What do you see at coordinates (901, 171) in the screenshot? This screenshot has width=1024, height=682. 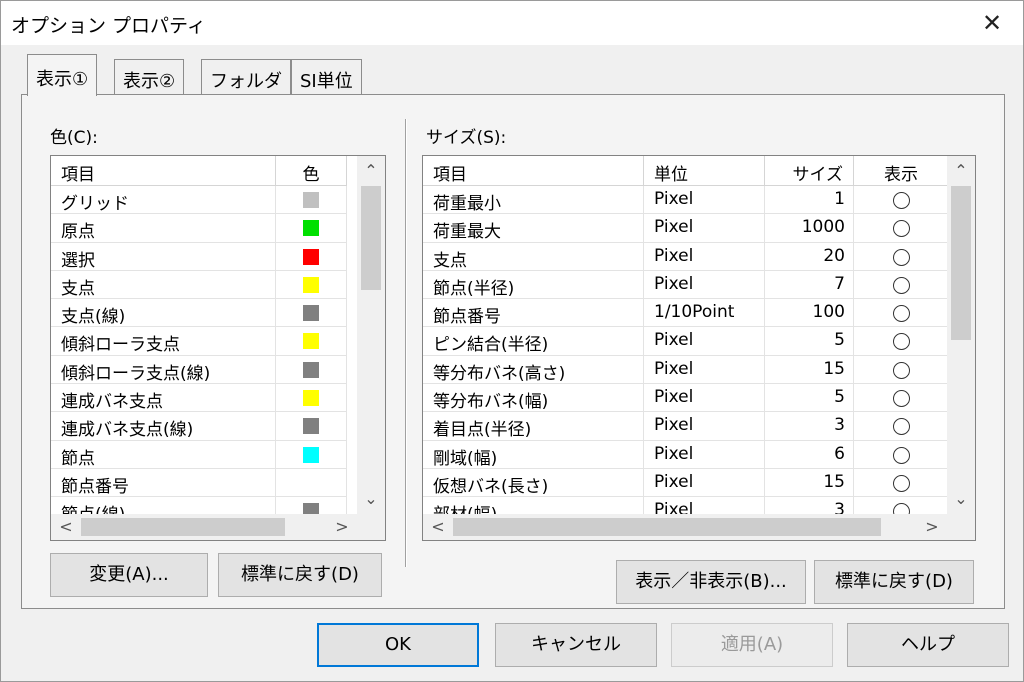 I see `column-header-display: 表示` at bounding box center [901, 171].